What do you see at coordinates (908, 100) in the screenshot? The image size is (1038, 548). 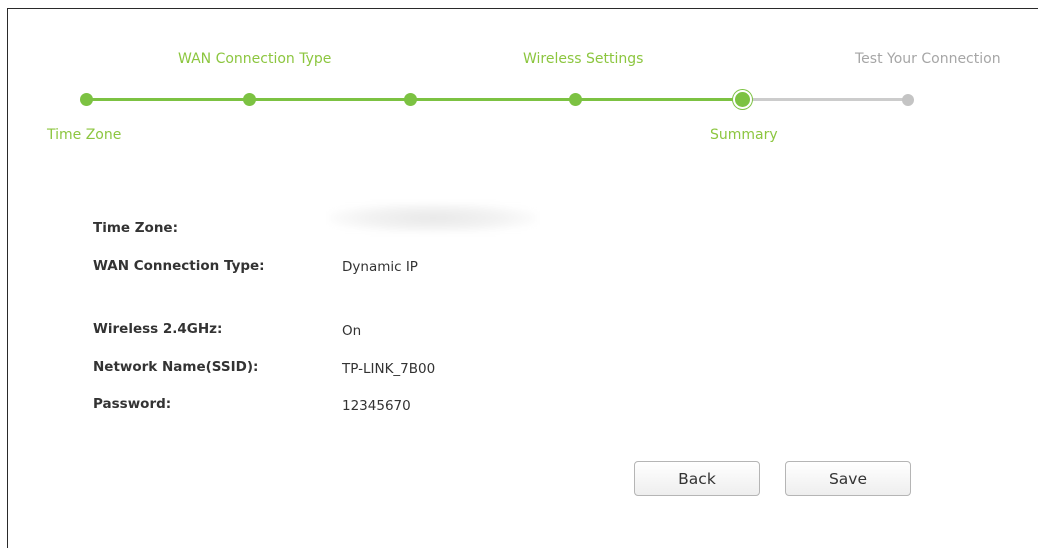 I see `step-dot-test-your-connection` at bounding box center [908, 100].